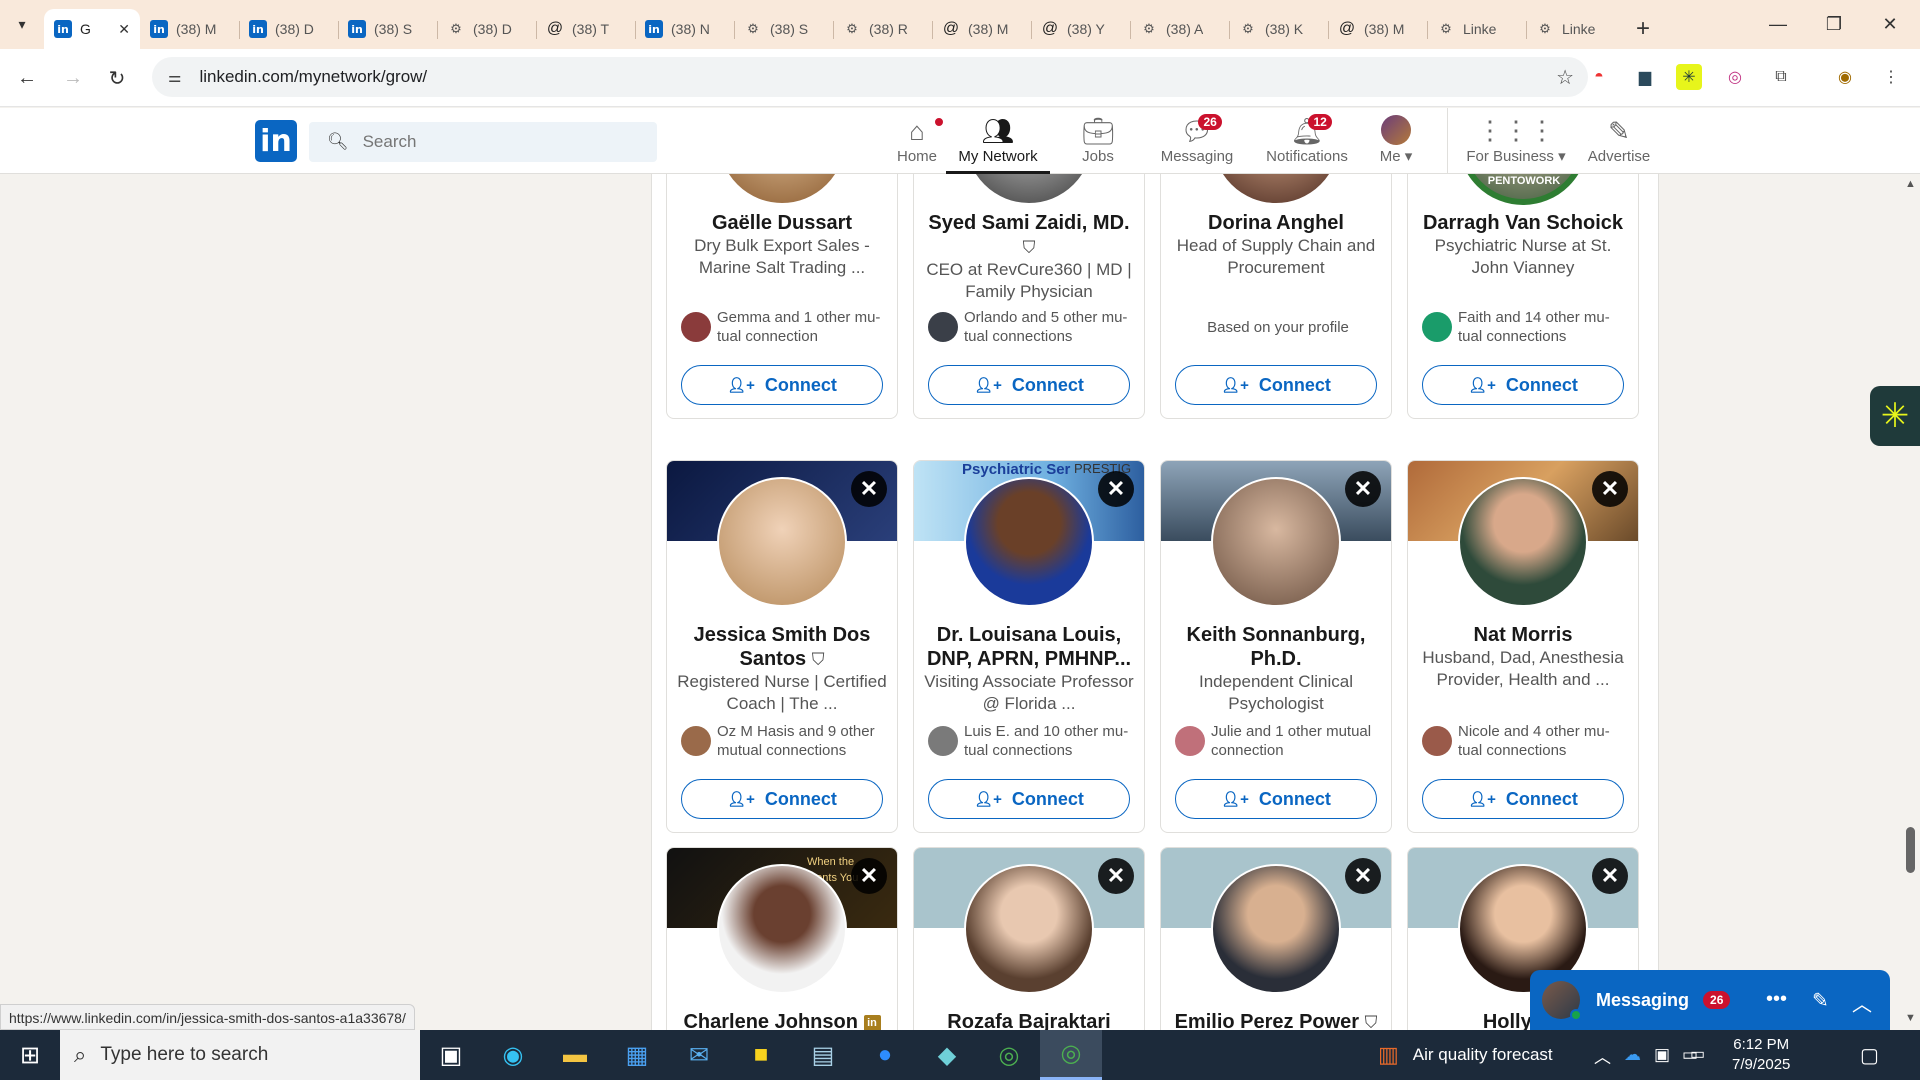 Image resolution: width=1920 pixels, height=1080 pixels. What do you see at coordinates (1098, 141) in the screenshot?
I see `nav-jobs: 💼︎ Jobs` at bounding box center [1098, 141].